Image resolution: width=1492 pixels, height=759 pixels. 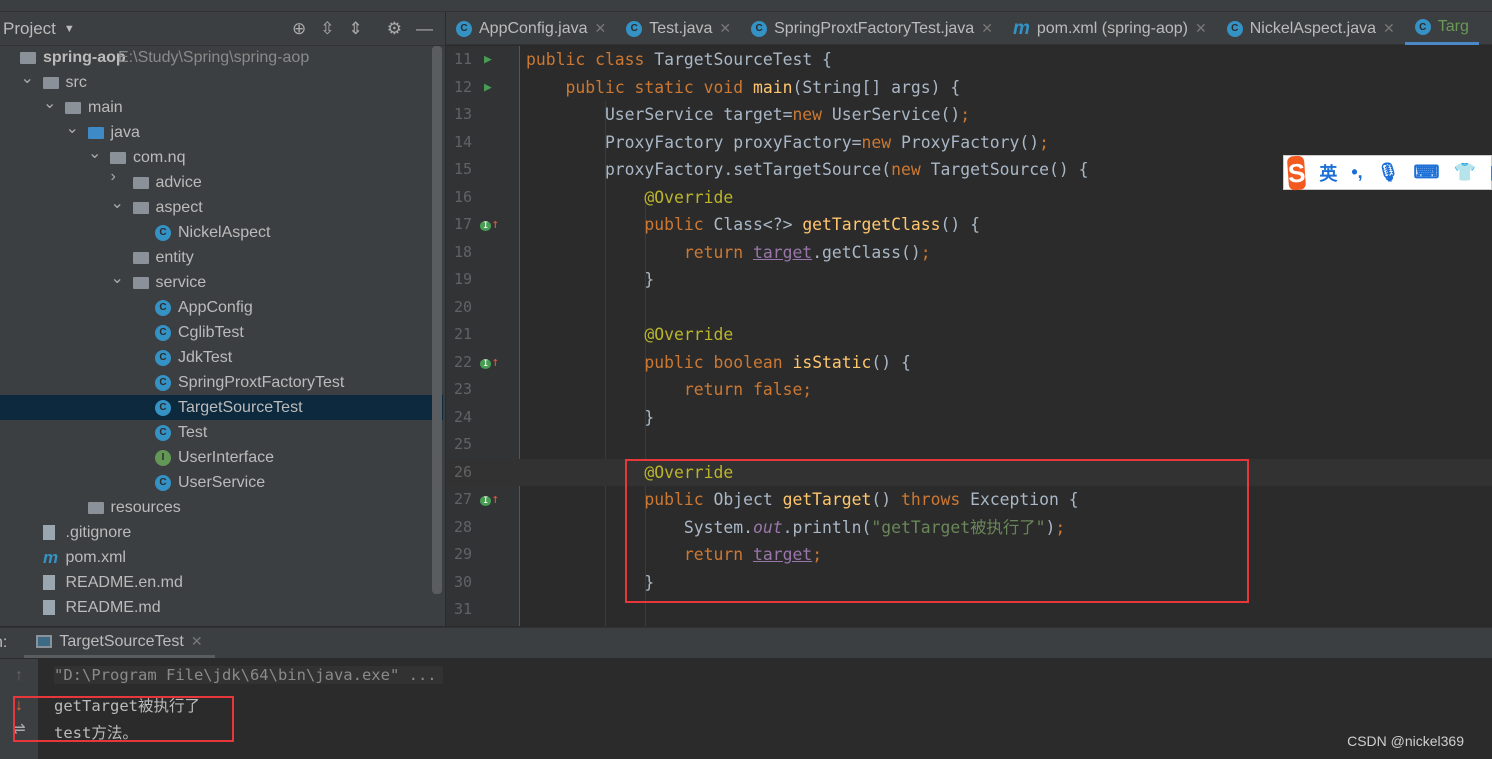 I want to click on project-view-selector: Project, so click(x=29, y=29).